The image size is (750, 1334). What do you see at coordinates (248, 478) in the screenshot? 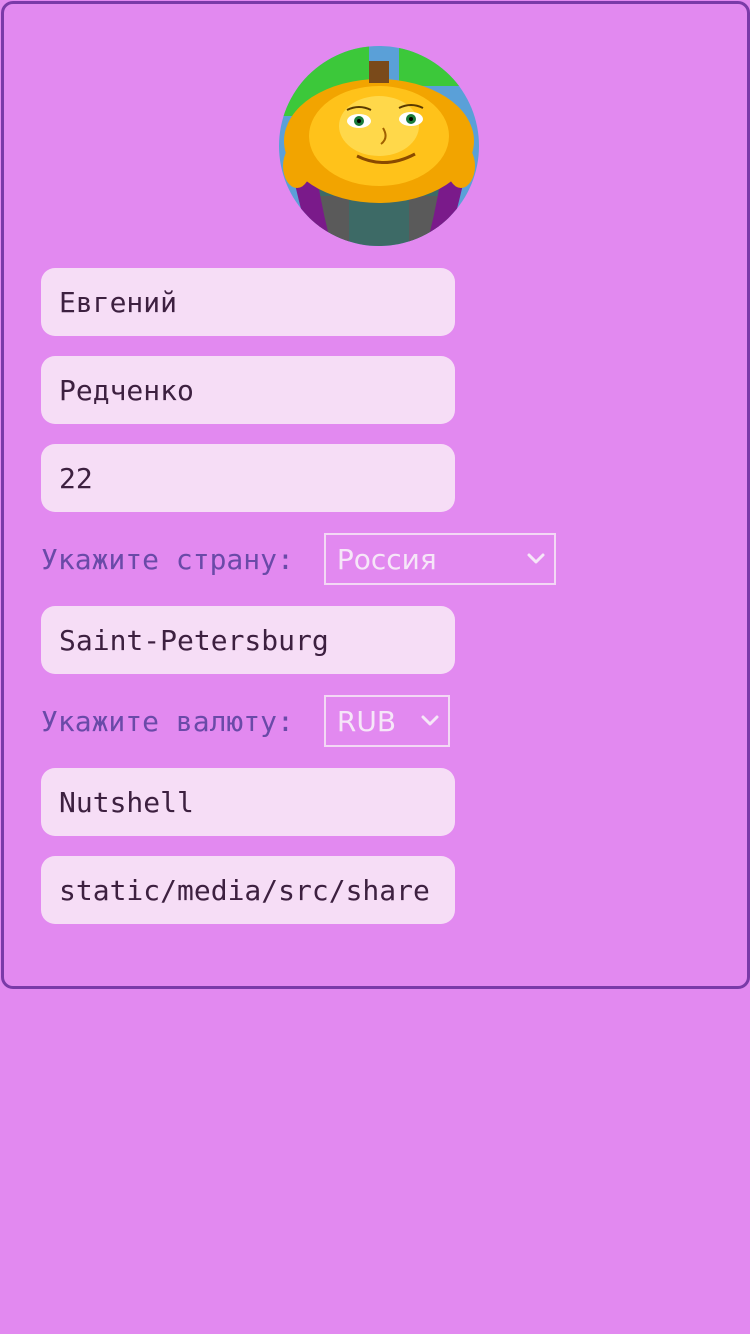
I see `age-field` at bounding box center [248, 478].